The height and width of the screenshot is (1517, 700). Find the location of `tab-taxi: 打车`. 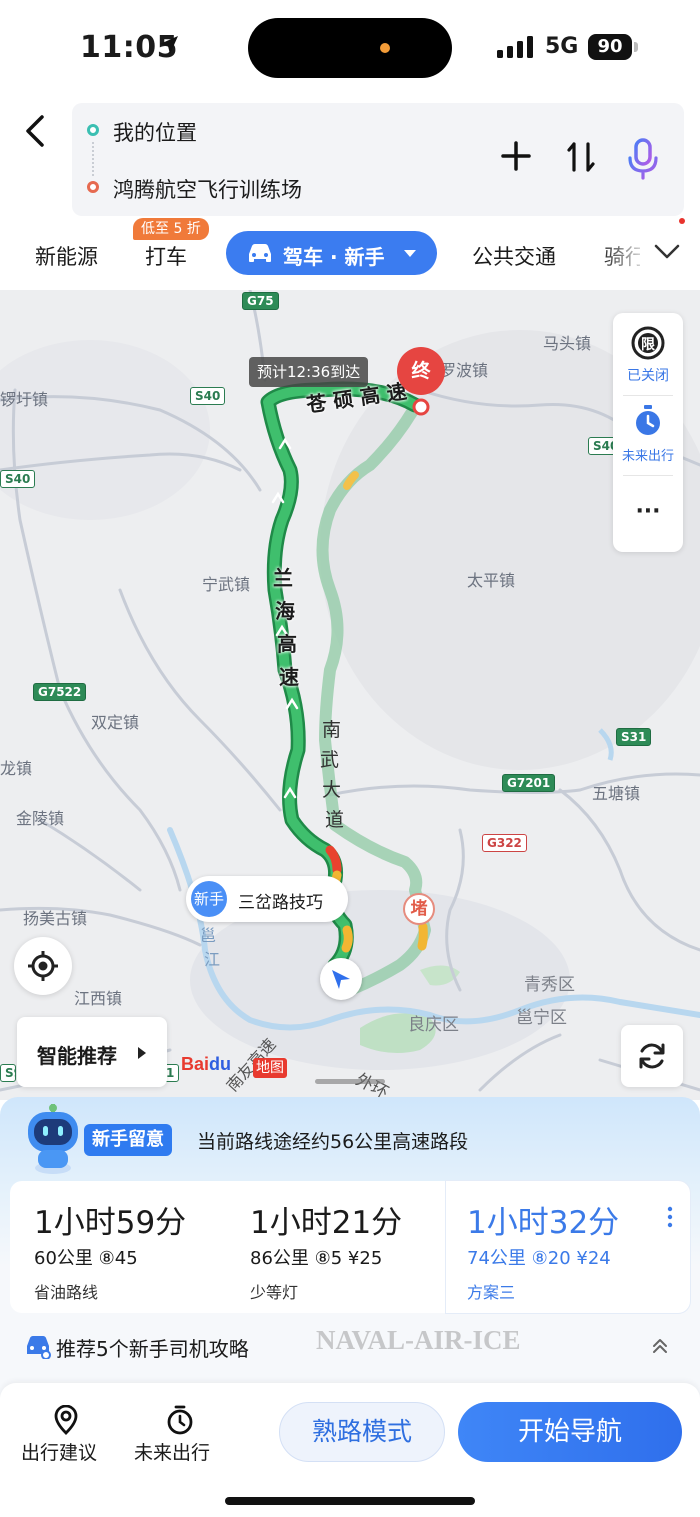

tab-taxi: 打车 is located at coordinates (166, 256).